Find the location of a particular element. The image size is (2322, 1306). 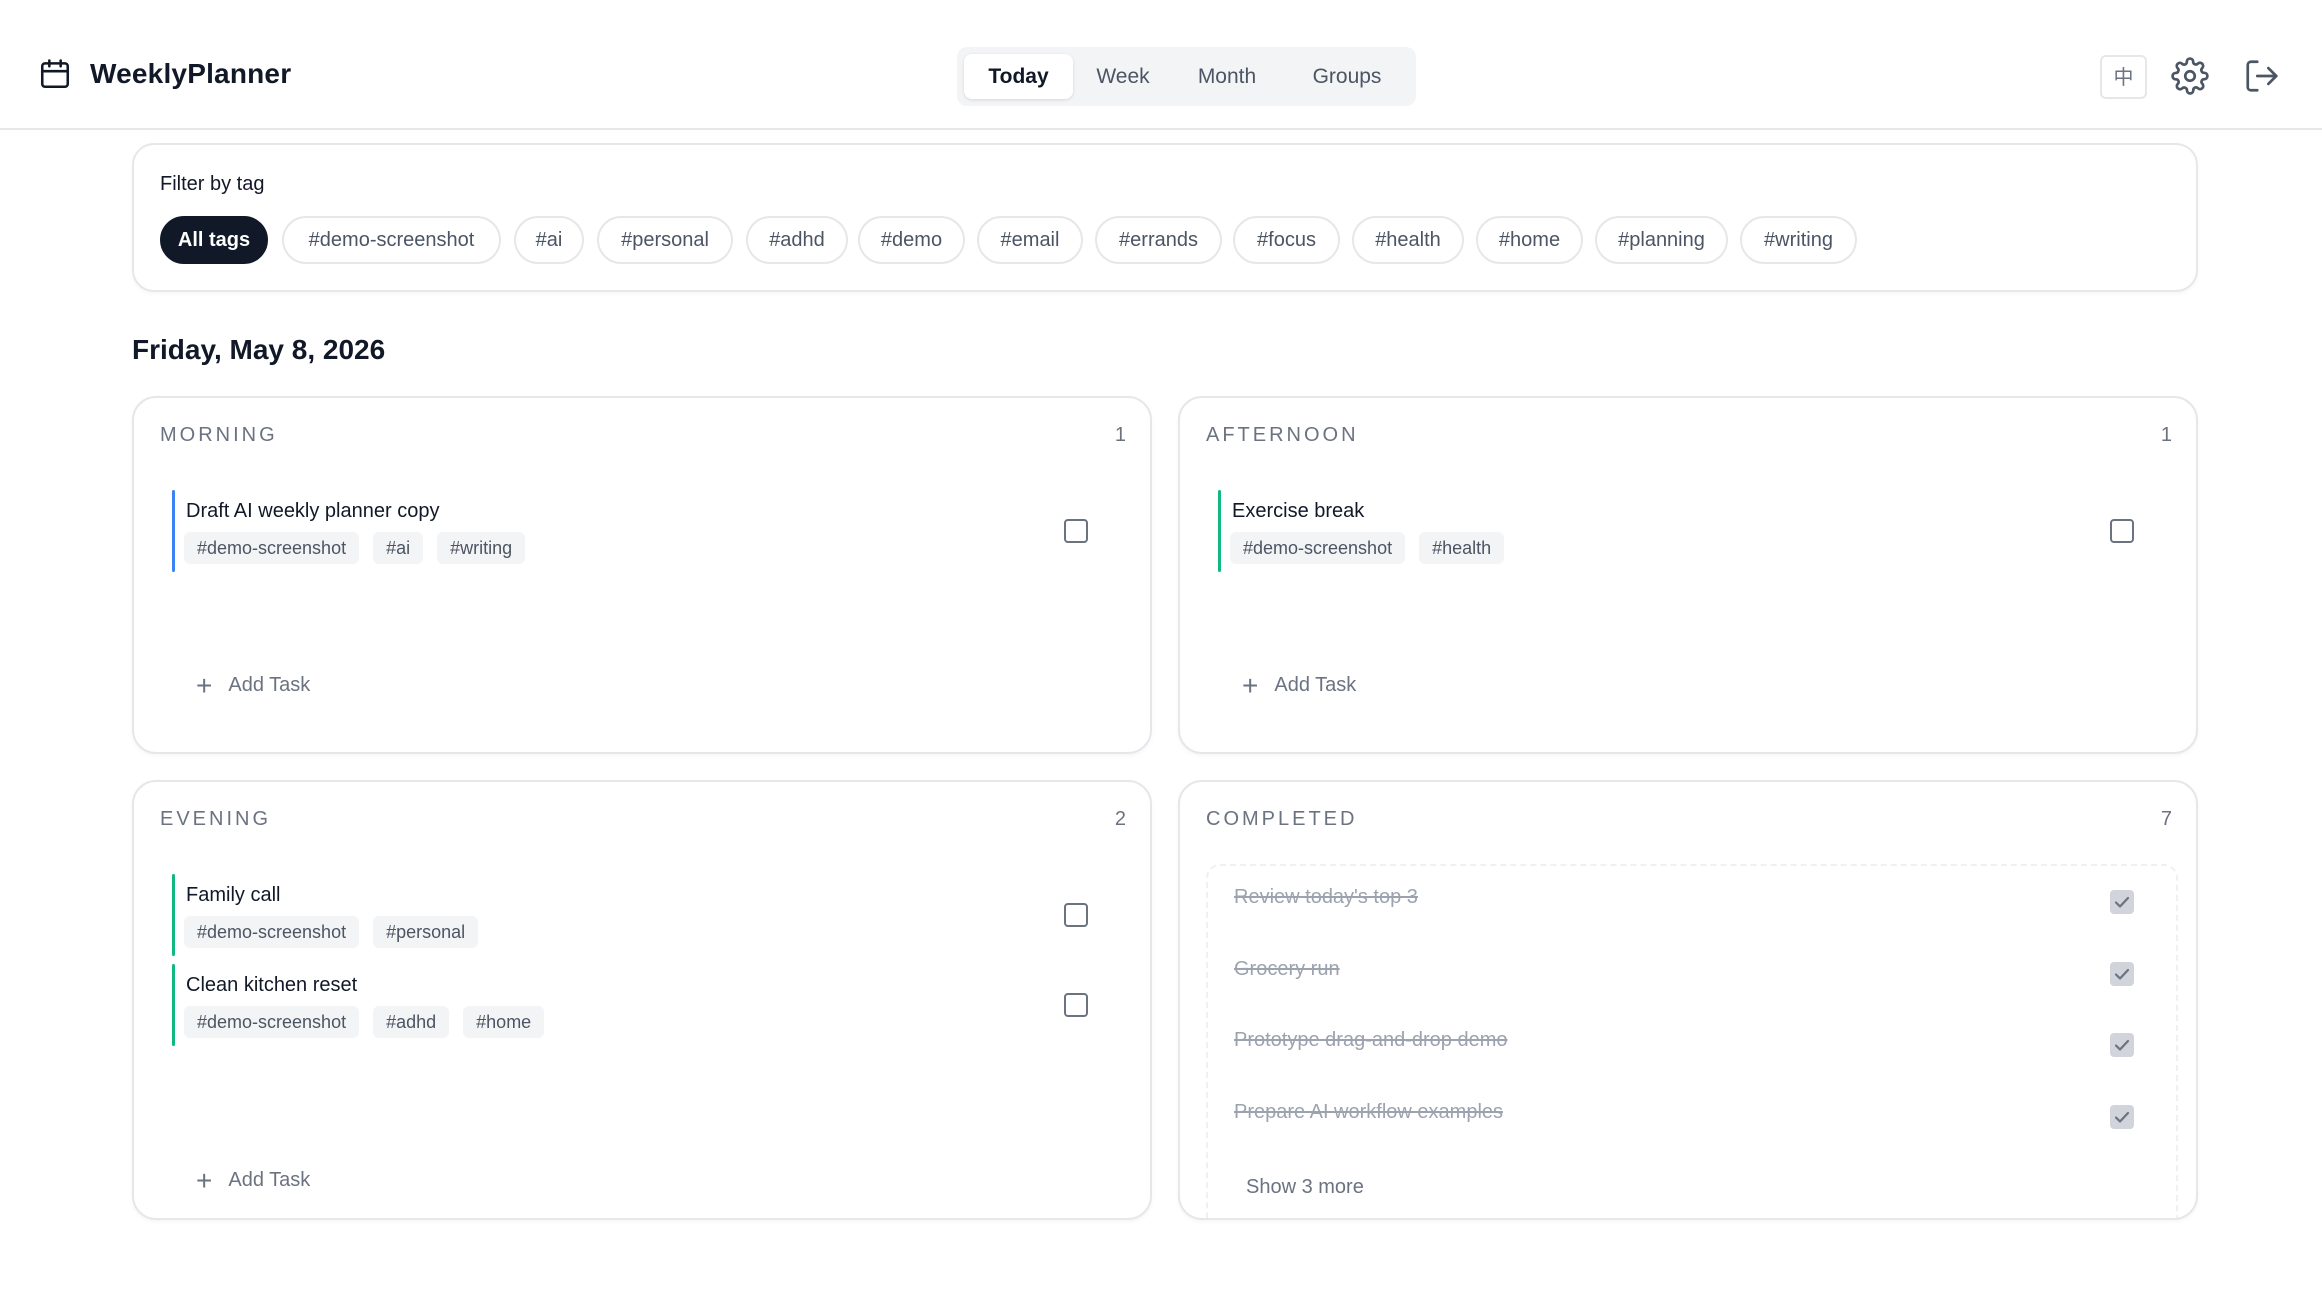

task-tags: #demo-screenshot #personal is located at coordinates (338, 932).